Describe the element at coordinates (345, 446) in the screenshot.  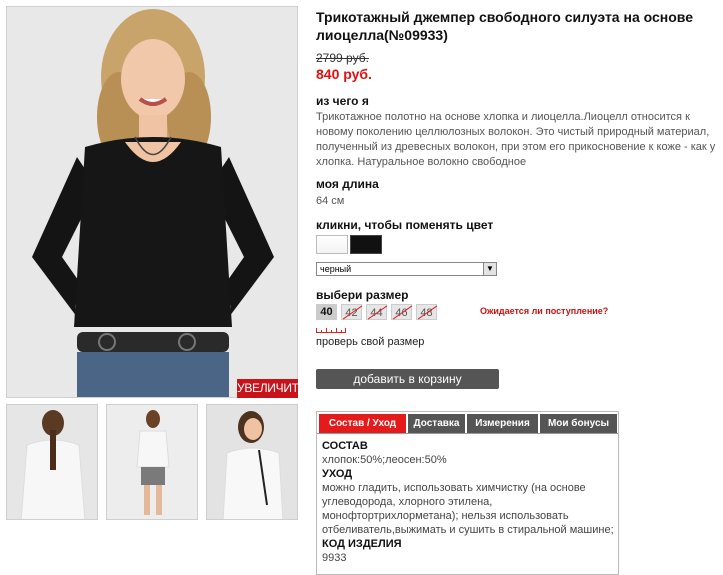
I see `composition-heading: СОСТАВ` at that location.